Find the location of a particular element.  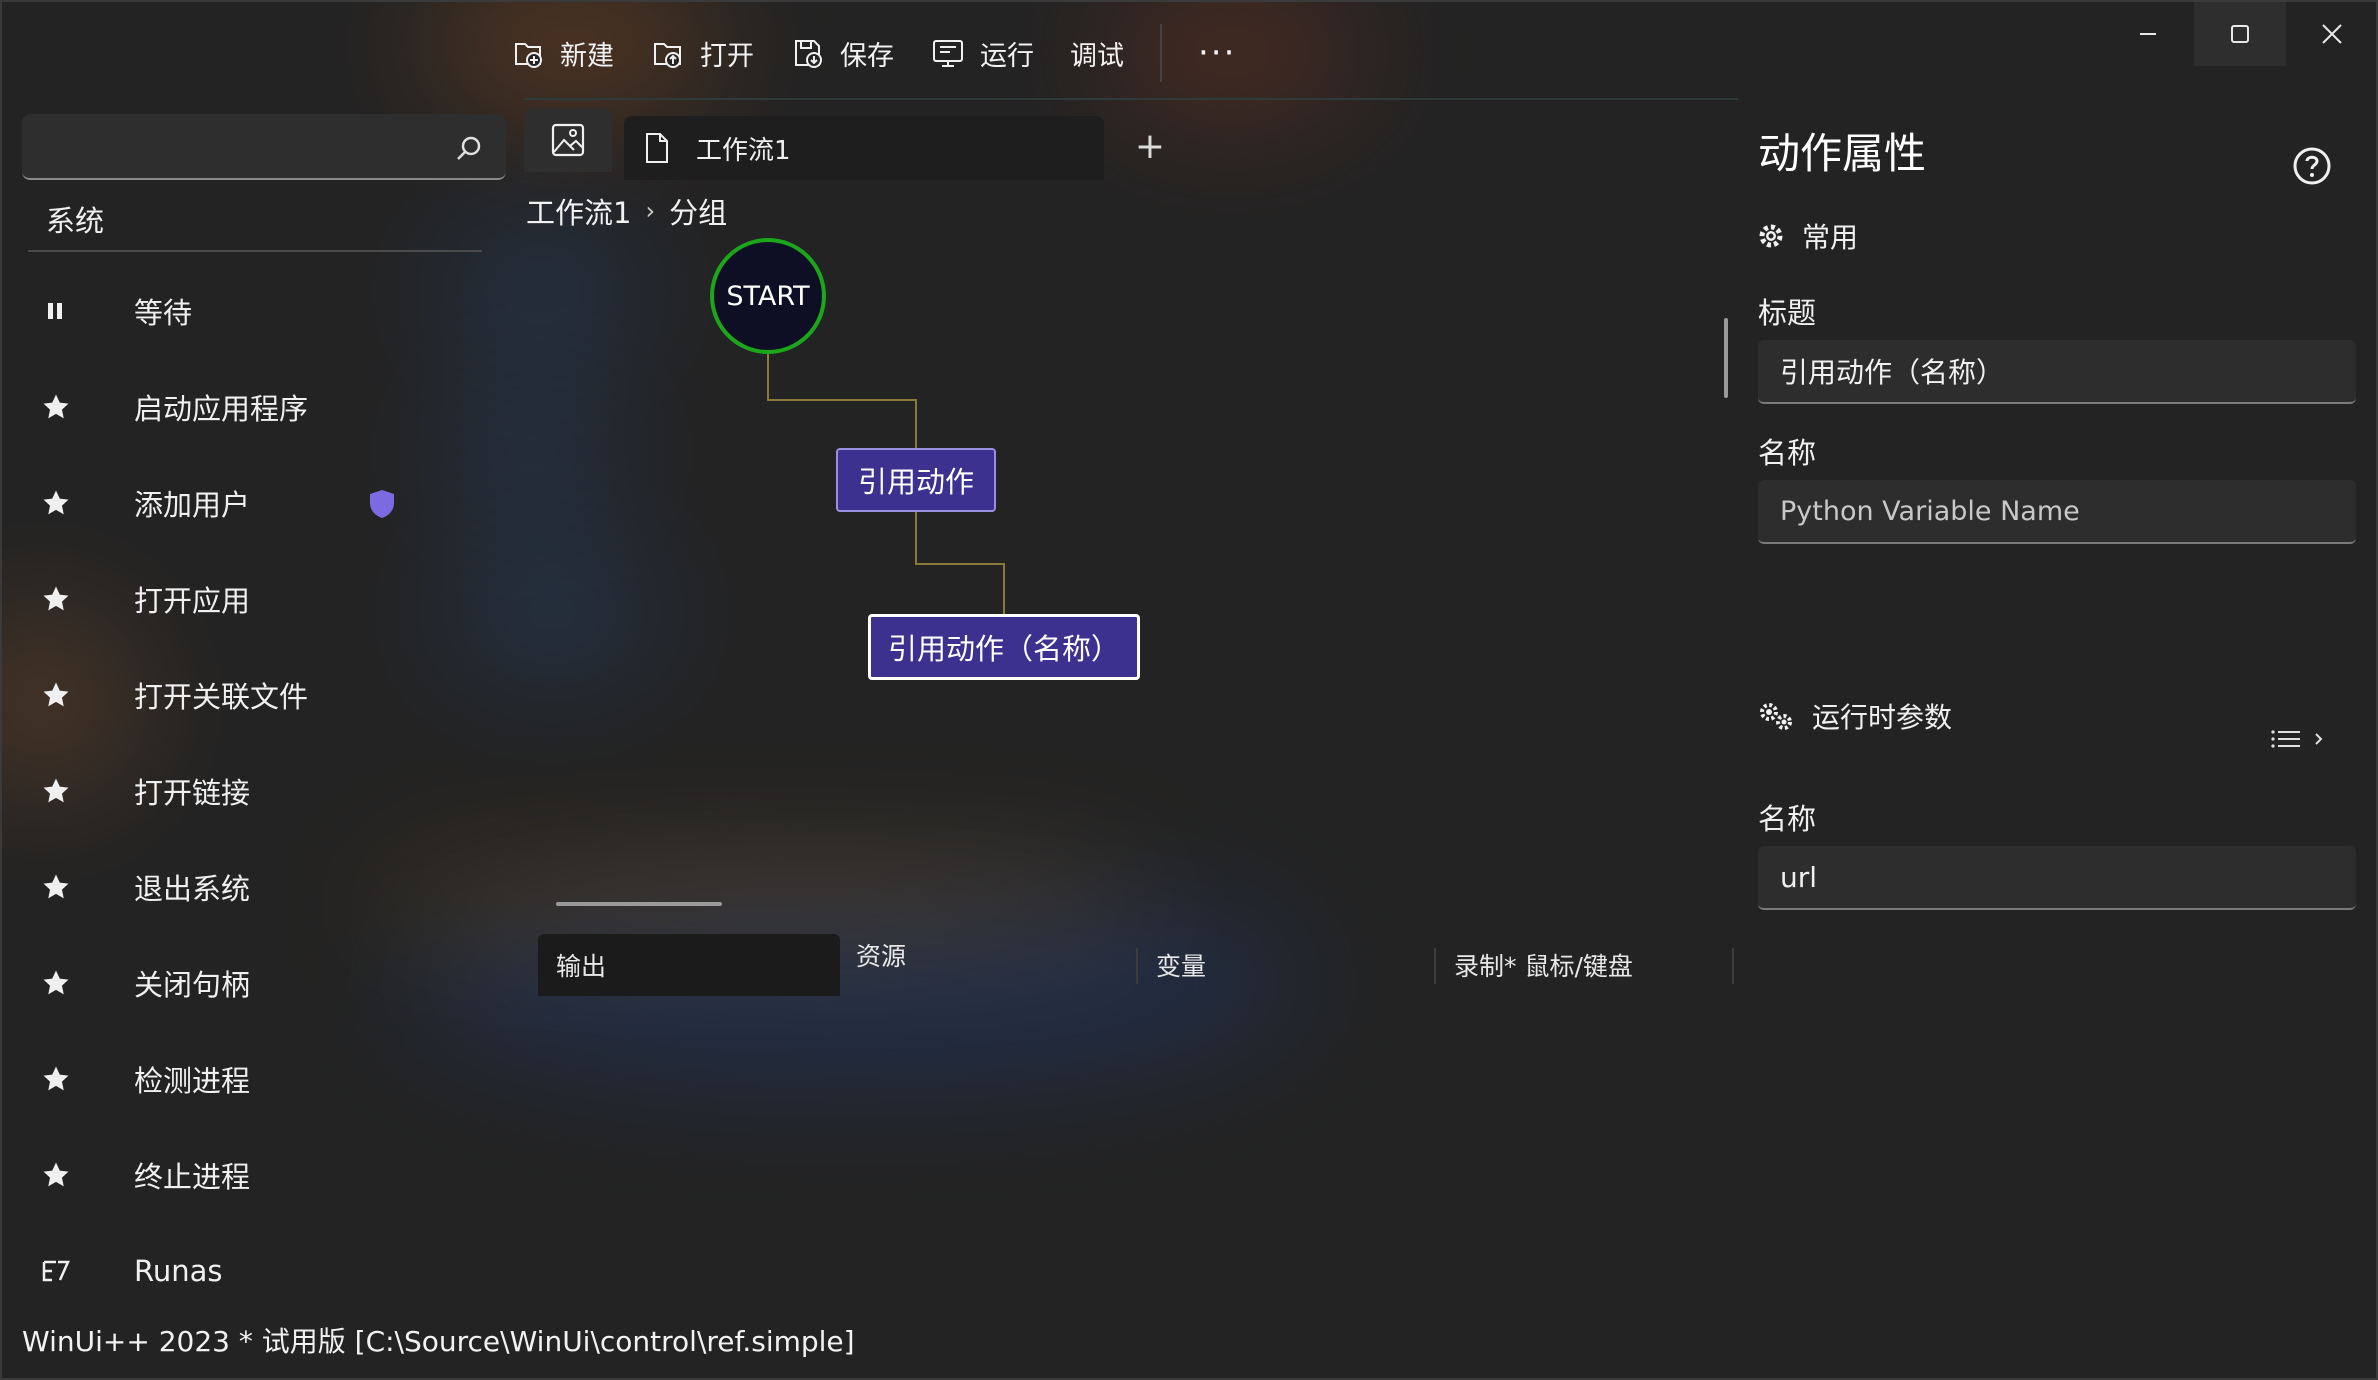

tab-output: 输出 is located at coordinates (689, 965).